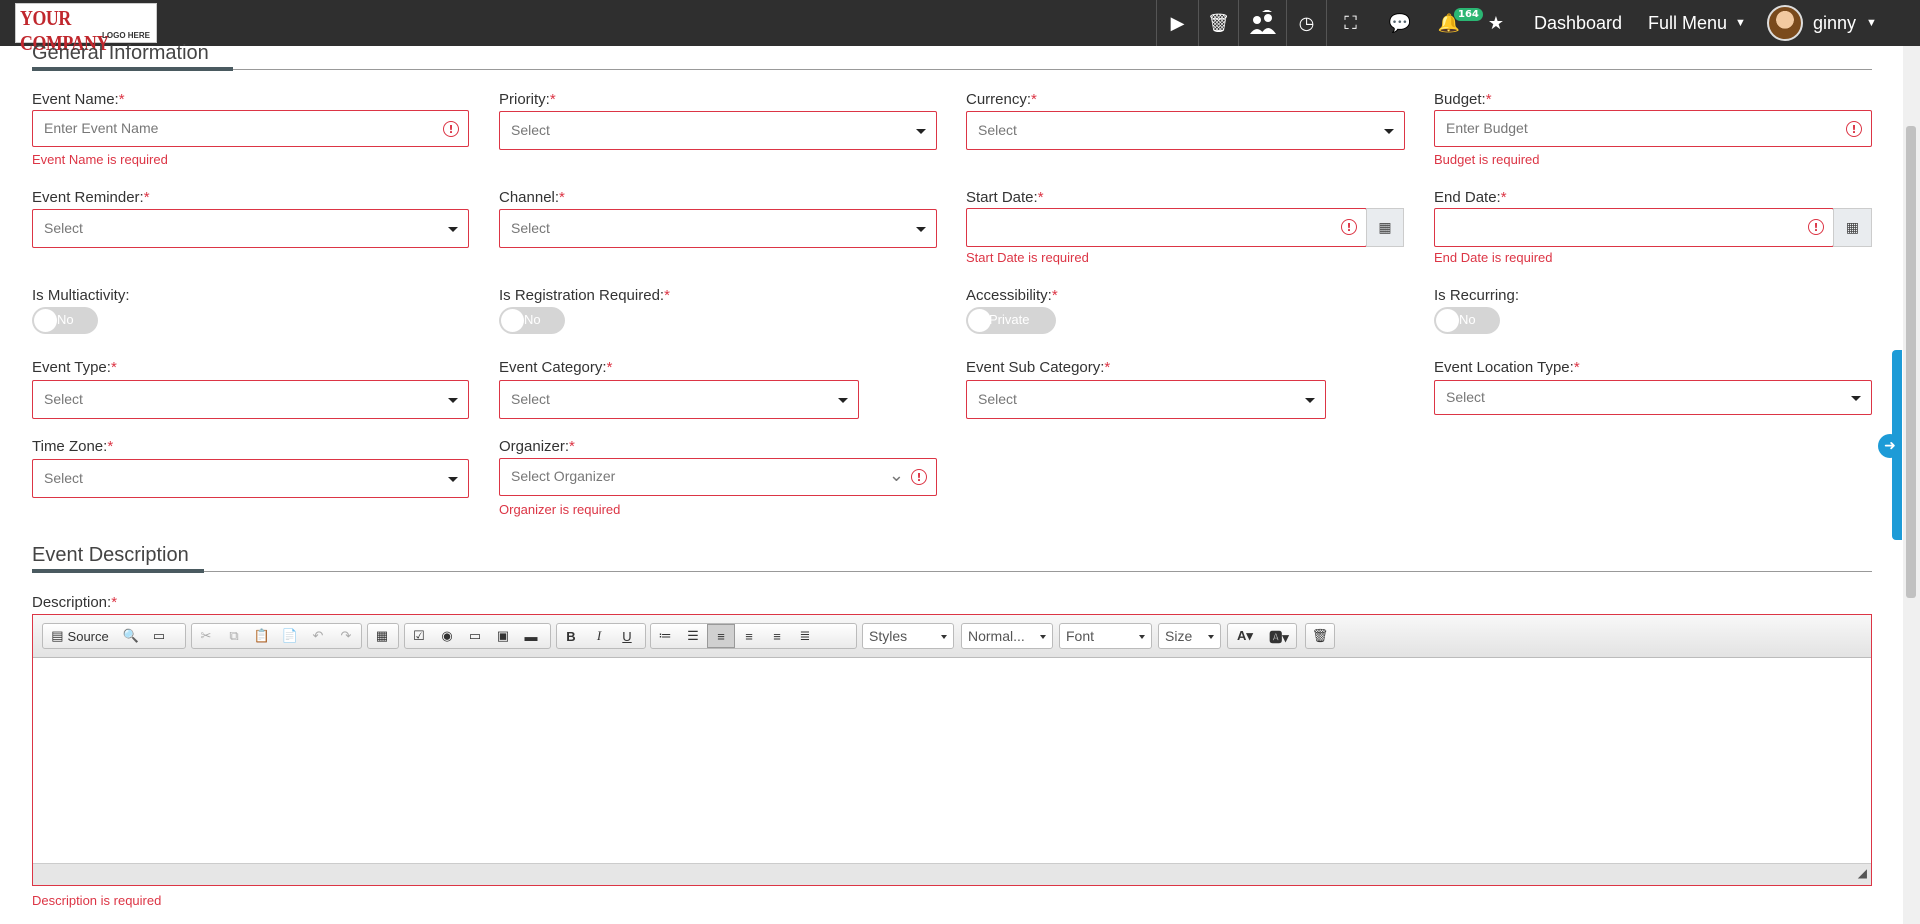  What do you see at coordinates (1890, 446) in the screenshot?
I see `collapse-arrow-icon: ➜` at bounding box center [1890, 446].